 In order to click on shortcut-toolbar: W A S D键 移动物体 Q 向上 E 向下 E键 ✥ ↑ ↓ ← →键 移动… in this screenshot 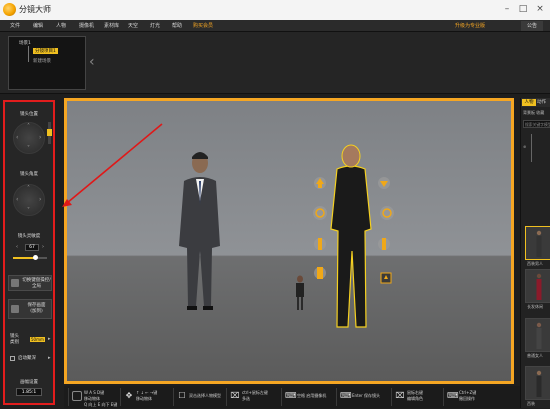, I will do `click(292, 397)`.